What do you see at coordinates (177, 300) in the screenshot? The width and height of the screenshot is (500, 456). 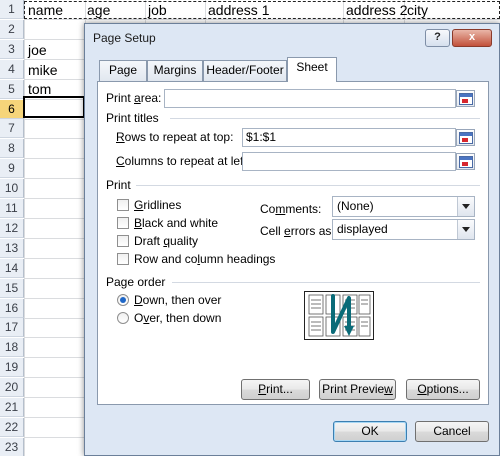 I see `down-then-over-label: Down, then over` at bounding box center [177, 300].